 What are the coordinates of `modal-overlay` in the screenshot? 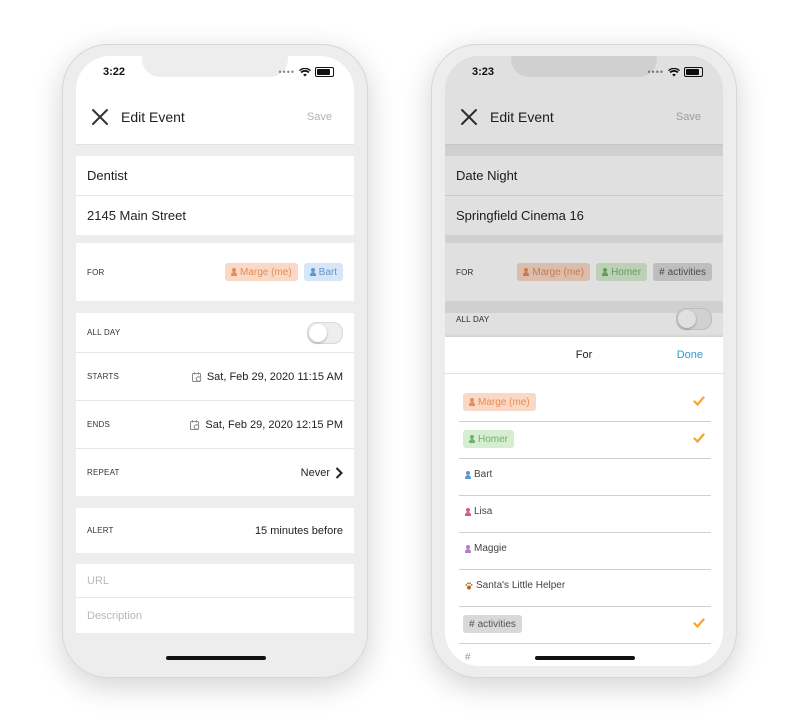 It's located at (584, 196).